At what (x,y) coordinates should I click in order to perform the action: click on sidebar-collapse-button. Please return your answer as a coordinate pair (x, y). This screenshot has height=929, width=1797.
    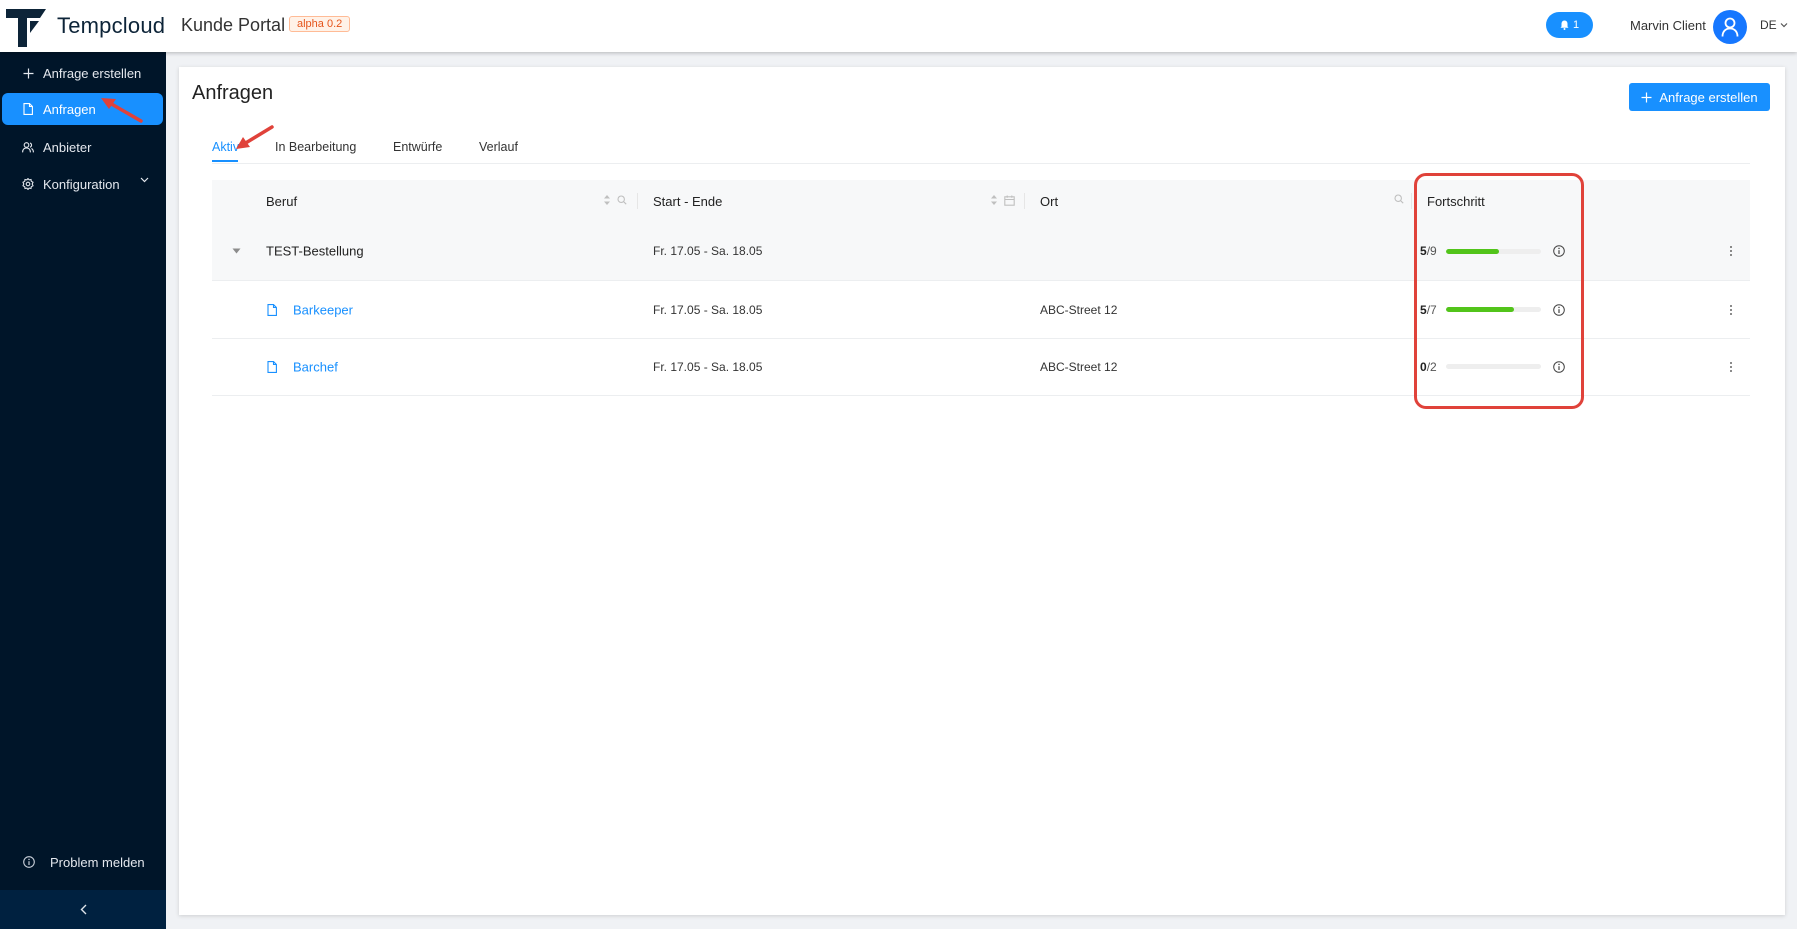
    Looking at the image, I should click on (83, 909).